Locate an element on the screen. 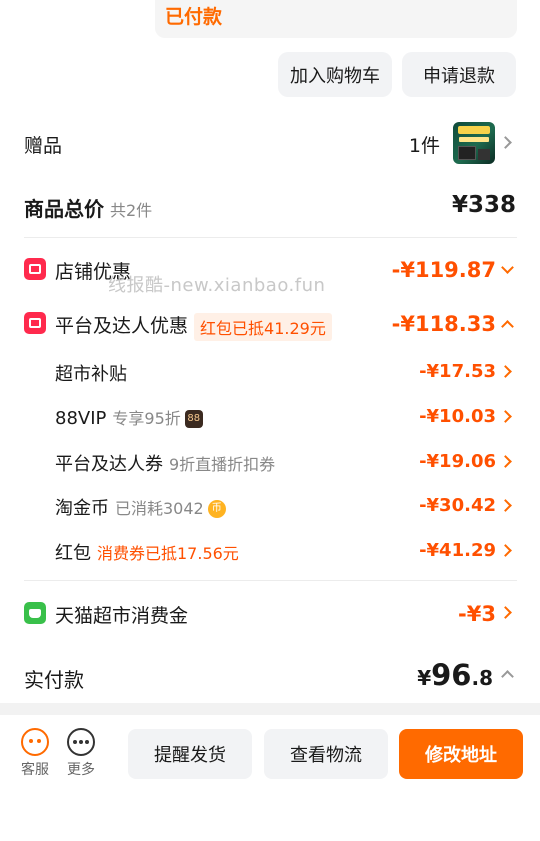 This screenshot has width=540, height=841. tmall-fund-amount: -¥3 is located at coordinates (477, 614).